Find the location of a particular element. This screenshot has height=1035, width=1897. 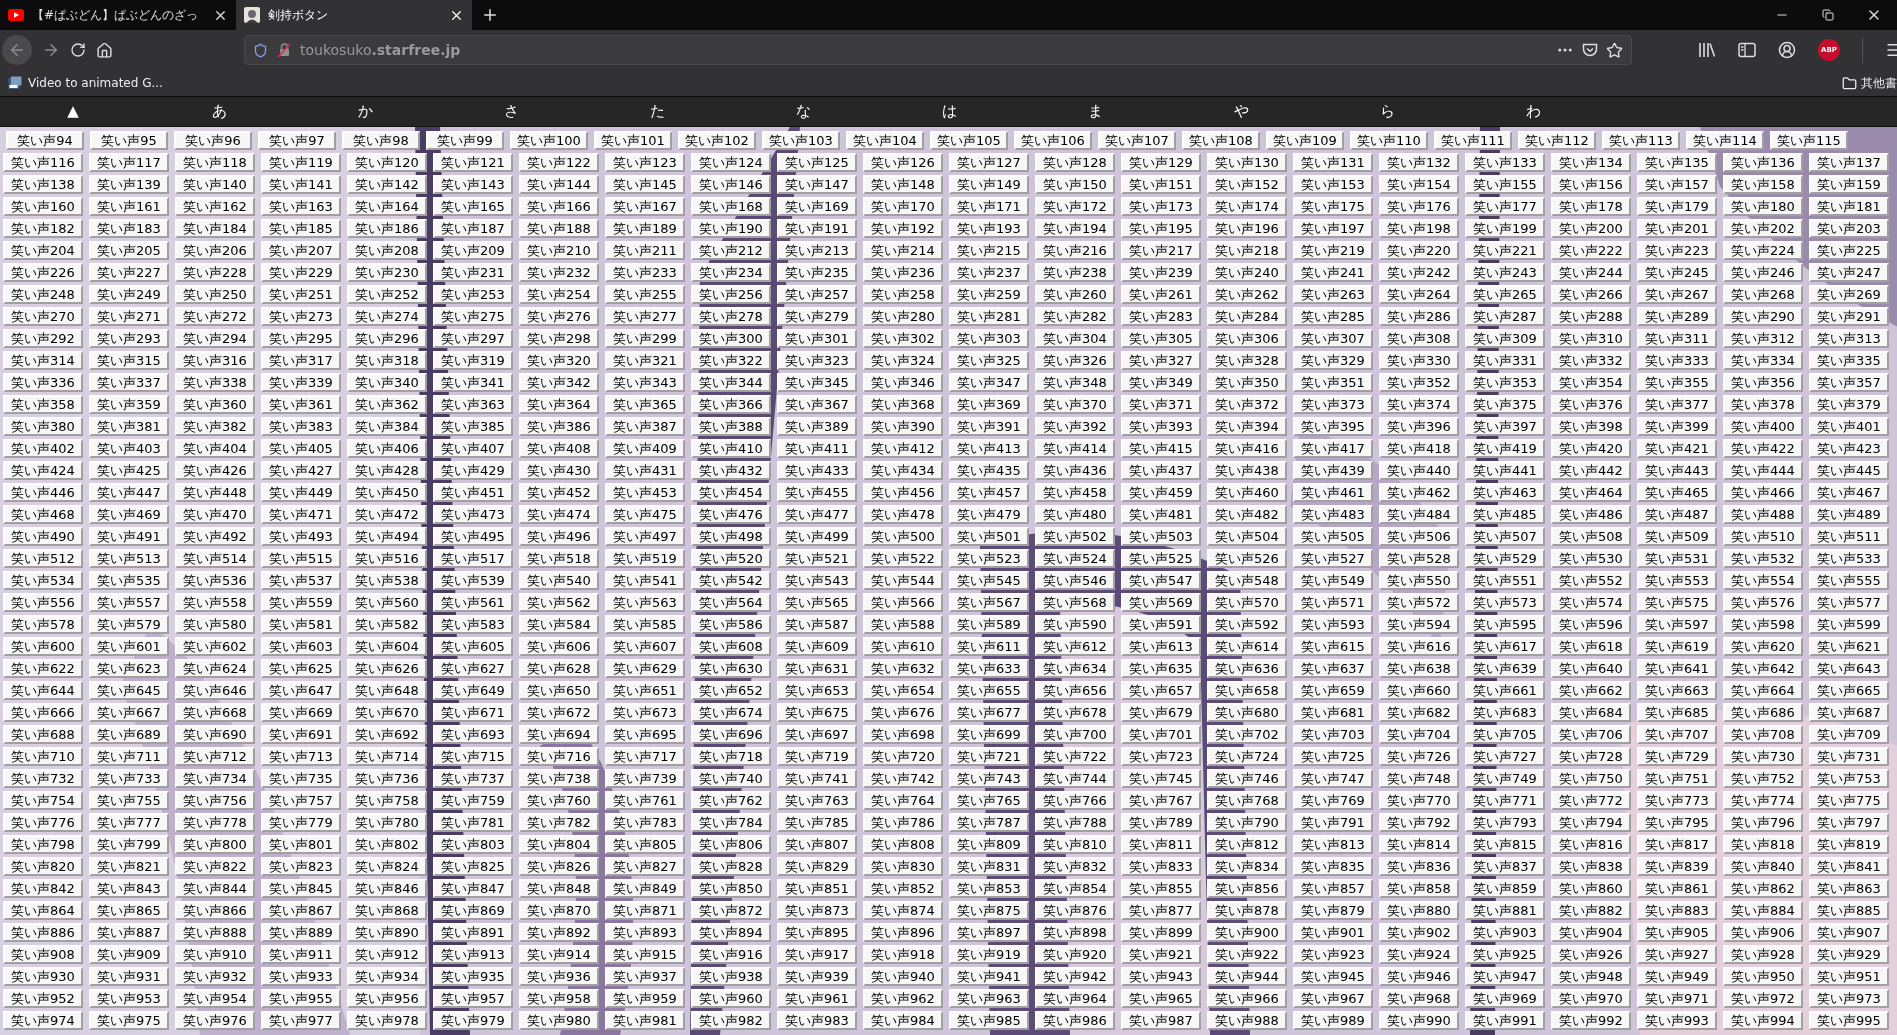

sound-button: 笑い声978 is located at coordinates (387, 1020).